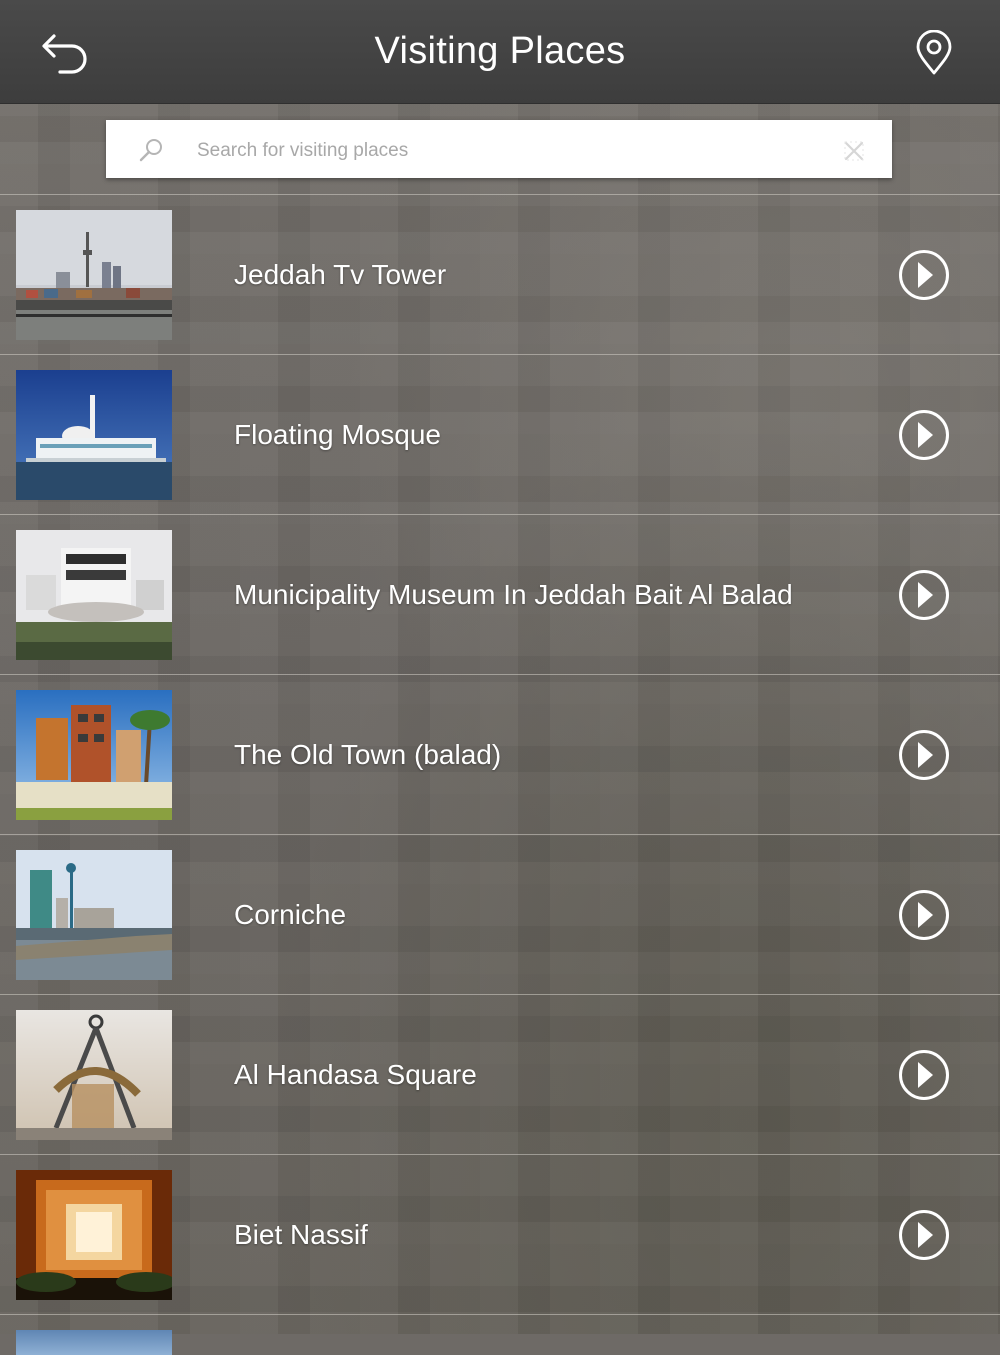 Image resolution: width=1000 pixels, height=1355 pixels. Describe the element at coordinates (290, 914) in the screenshot. I see `place-name: Corniche` at that location.